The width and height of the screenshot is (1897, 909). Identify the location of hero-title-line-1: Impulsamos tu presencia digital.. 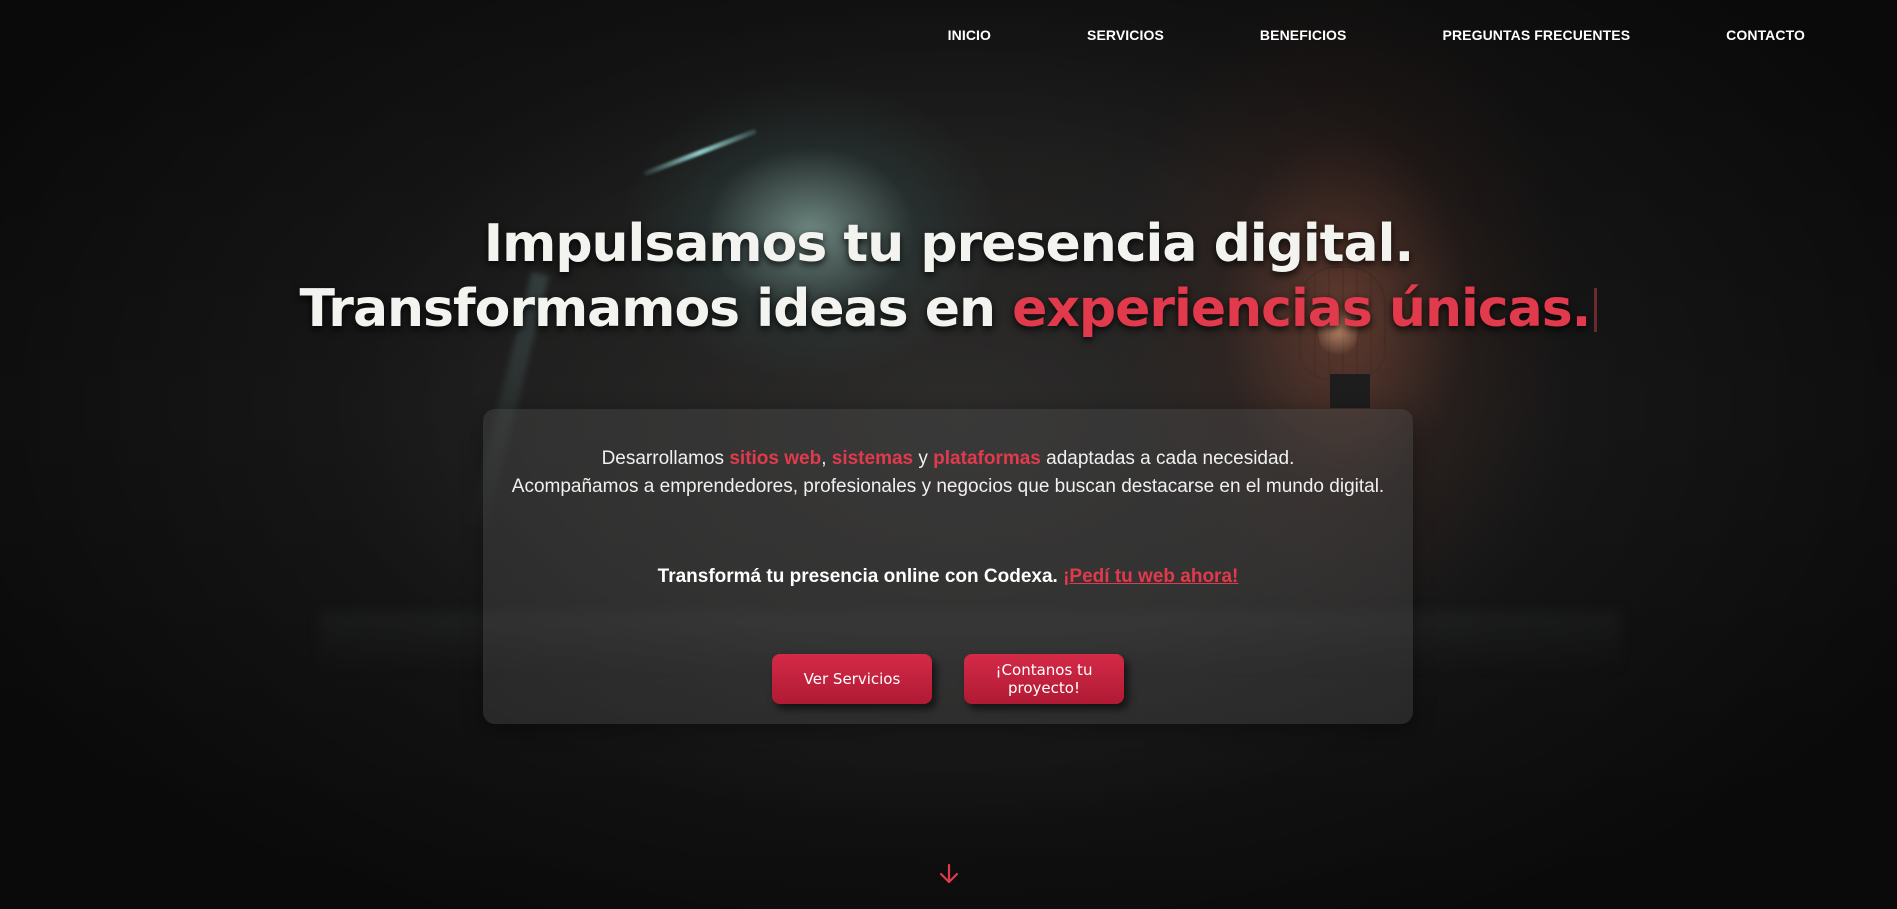
(948, 244).